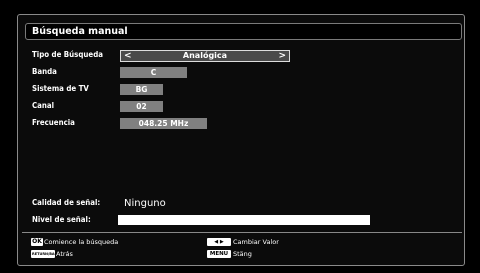 This screenshot has height=273, width=480. Describe the element at coordinates (61, 219) in the screenshot. I see `signal-level-label: Nivel de señal:` at that location.